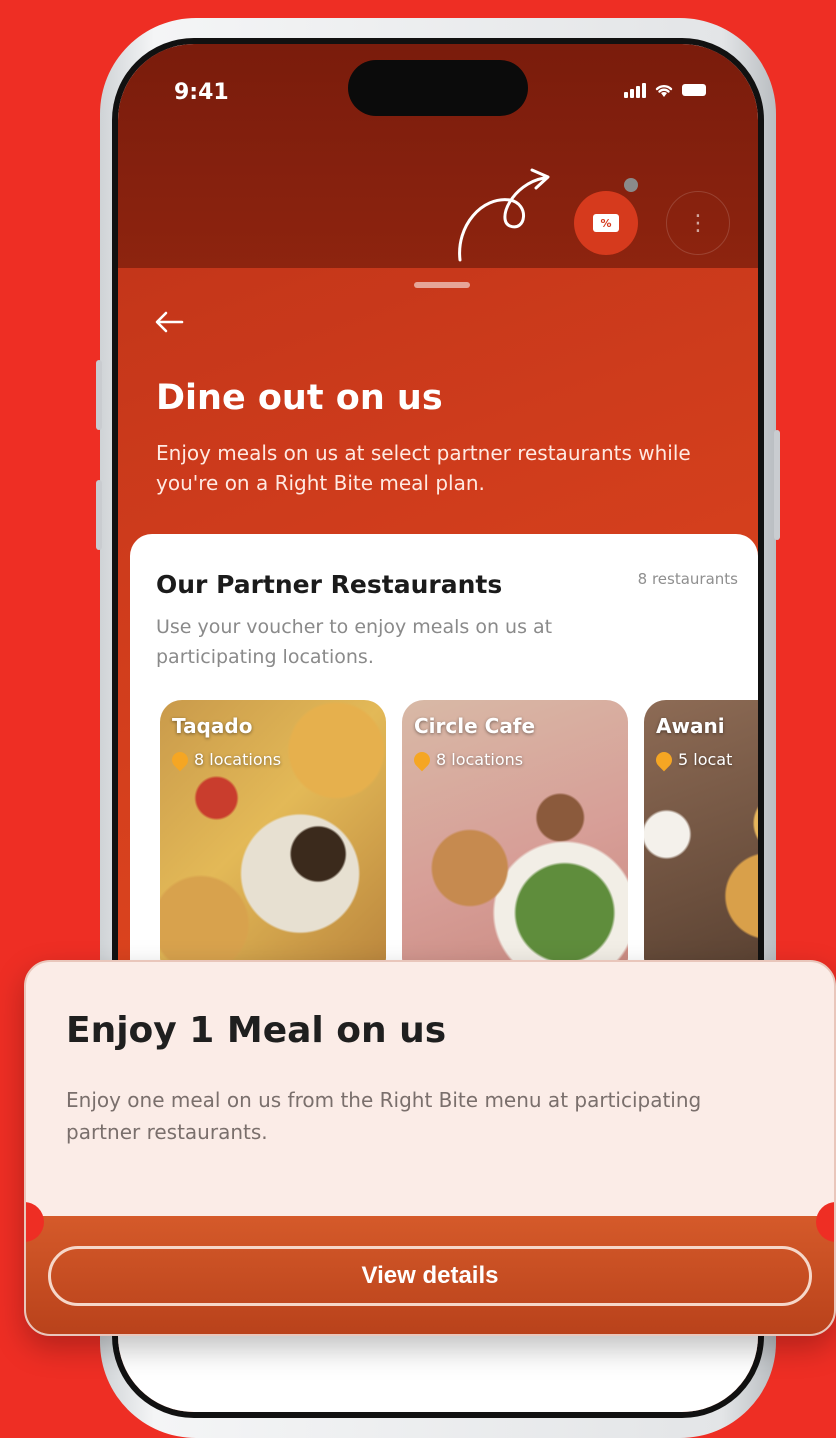 The height and width of the screenshot is (1438, 836). What do you see at coordinates (169, 322) in the screenshot?
I see `back-arrow-icon` at bounding box center [169, 322].